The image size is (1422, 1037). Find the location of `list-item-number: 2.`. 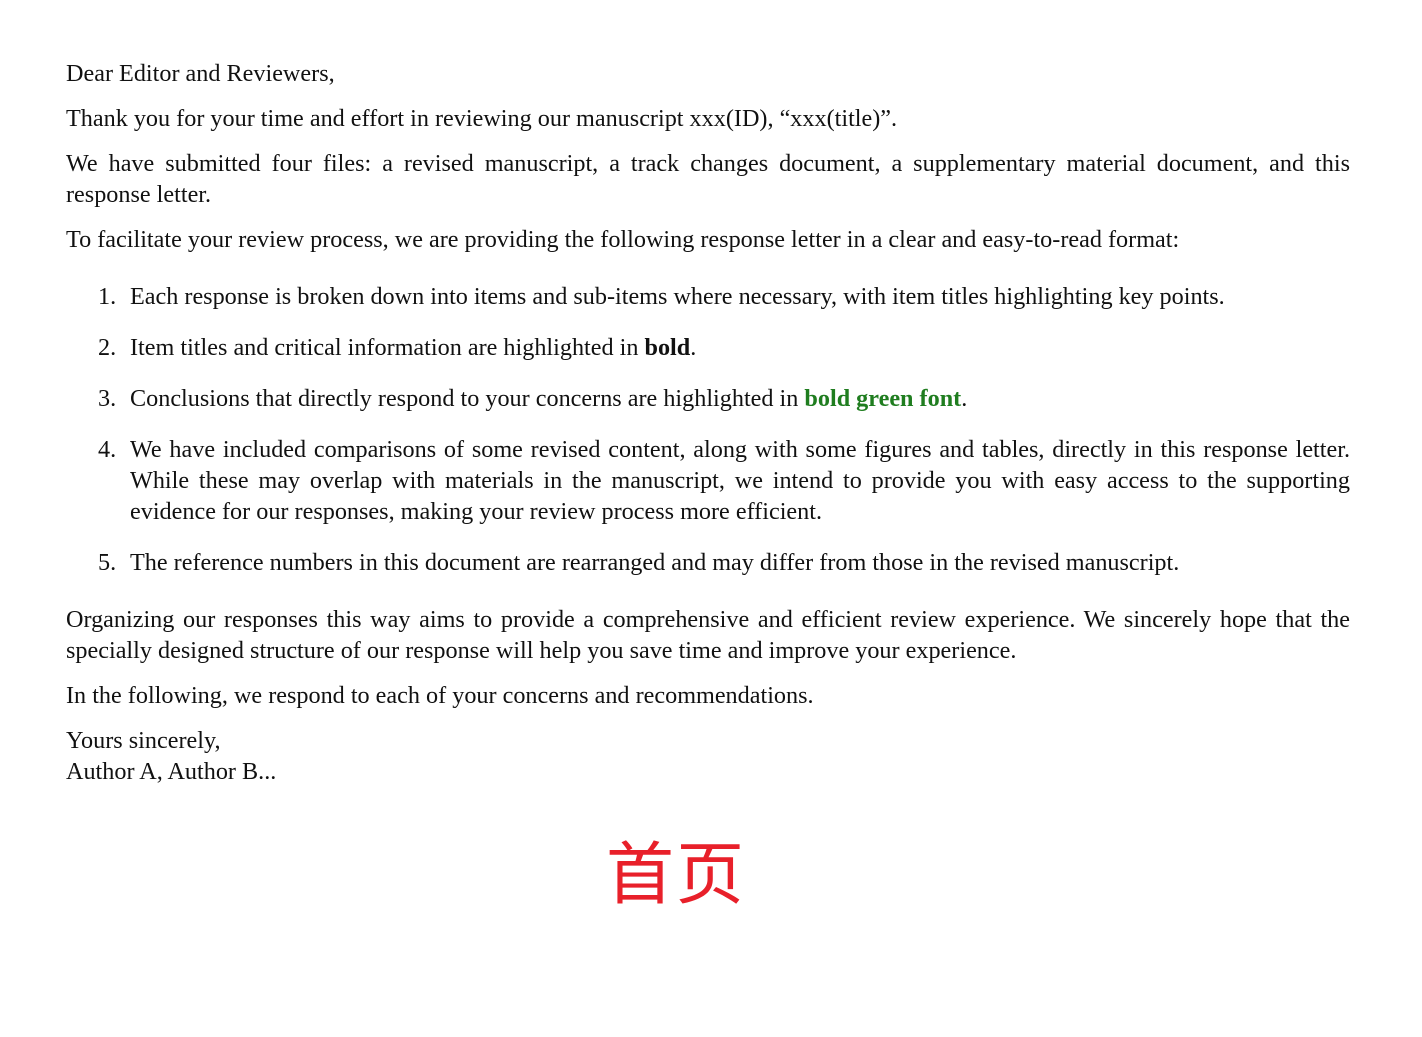

list-item-number: 2. is located at coordinates (107, 347).